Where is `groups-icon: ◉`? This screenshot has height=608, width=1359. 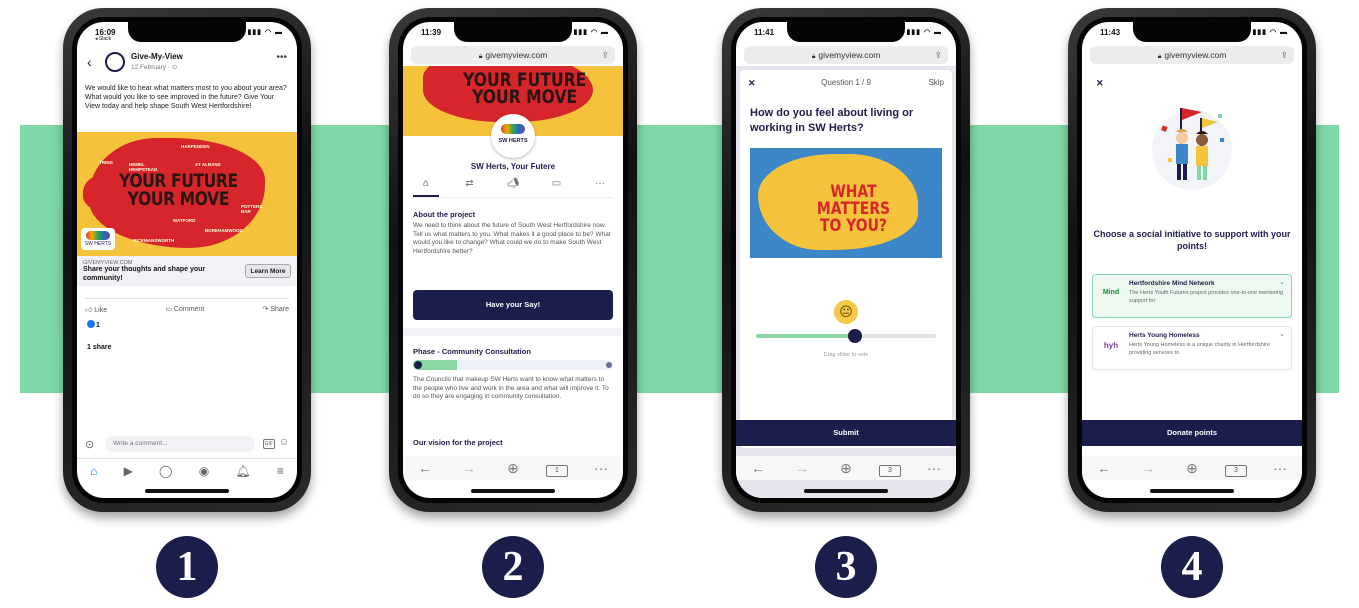 groups-icon: ◉ is located at coordinates (204, 471).